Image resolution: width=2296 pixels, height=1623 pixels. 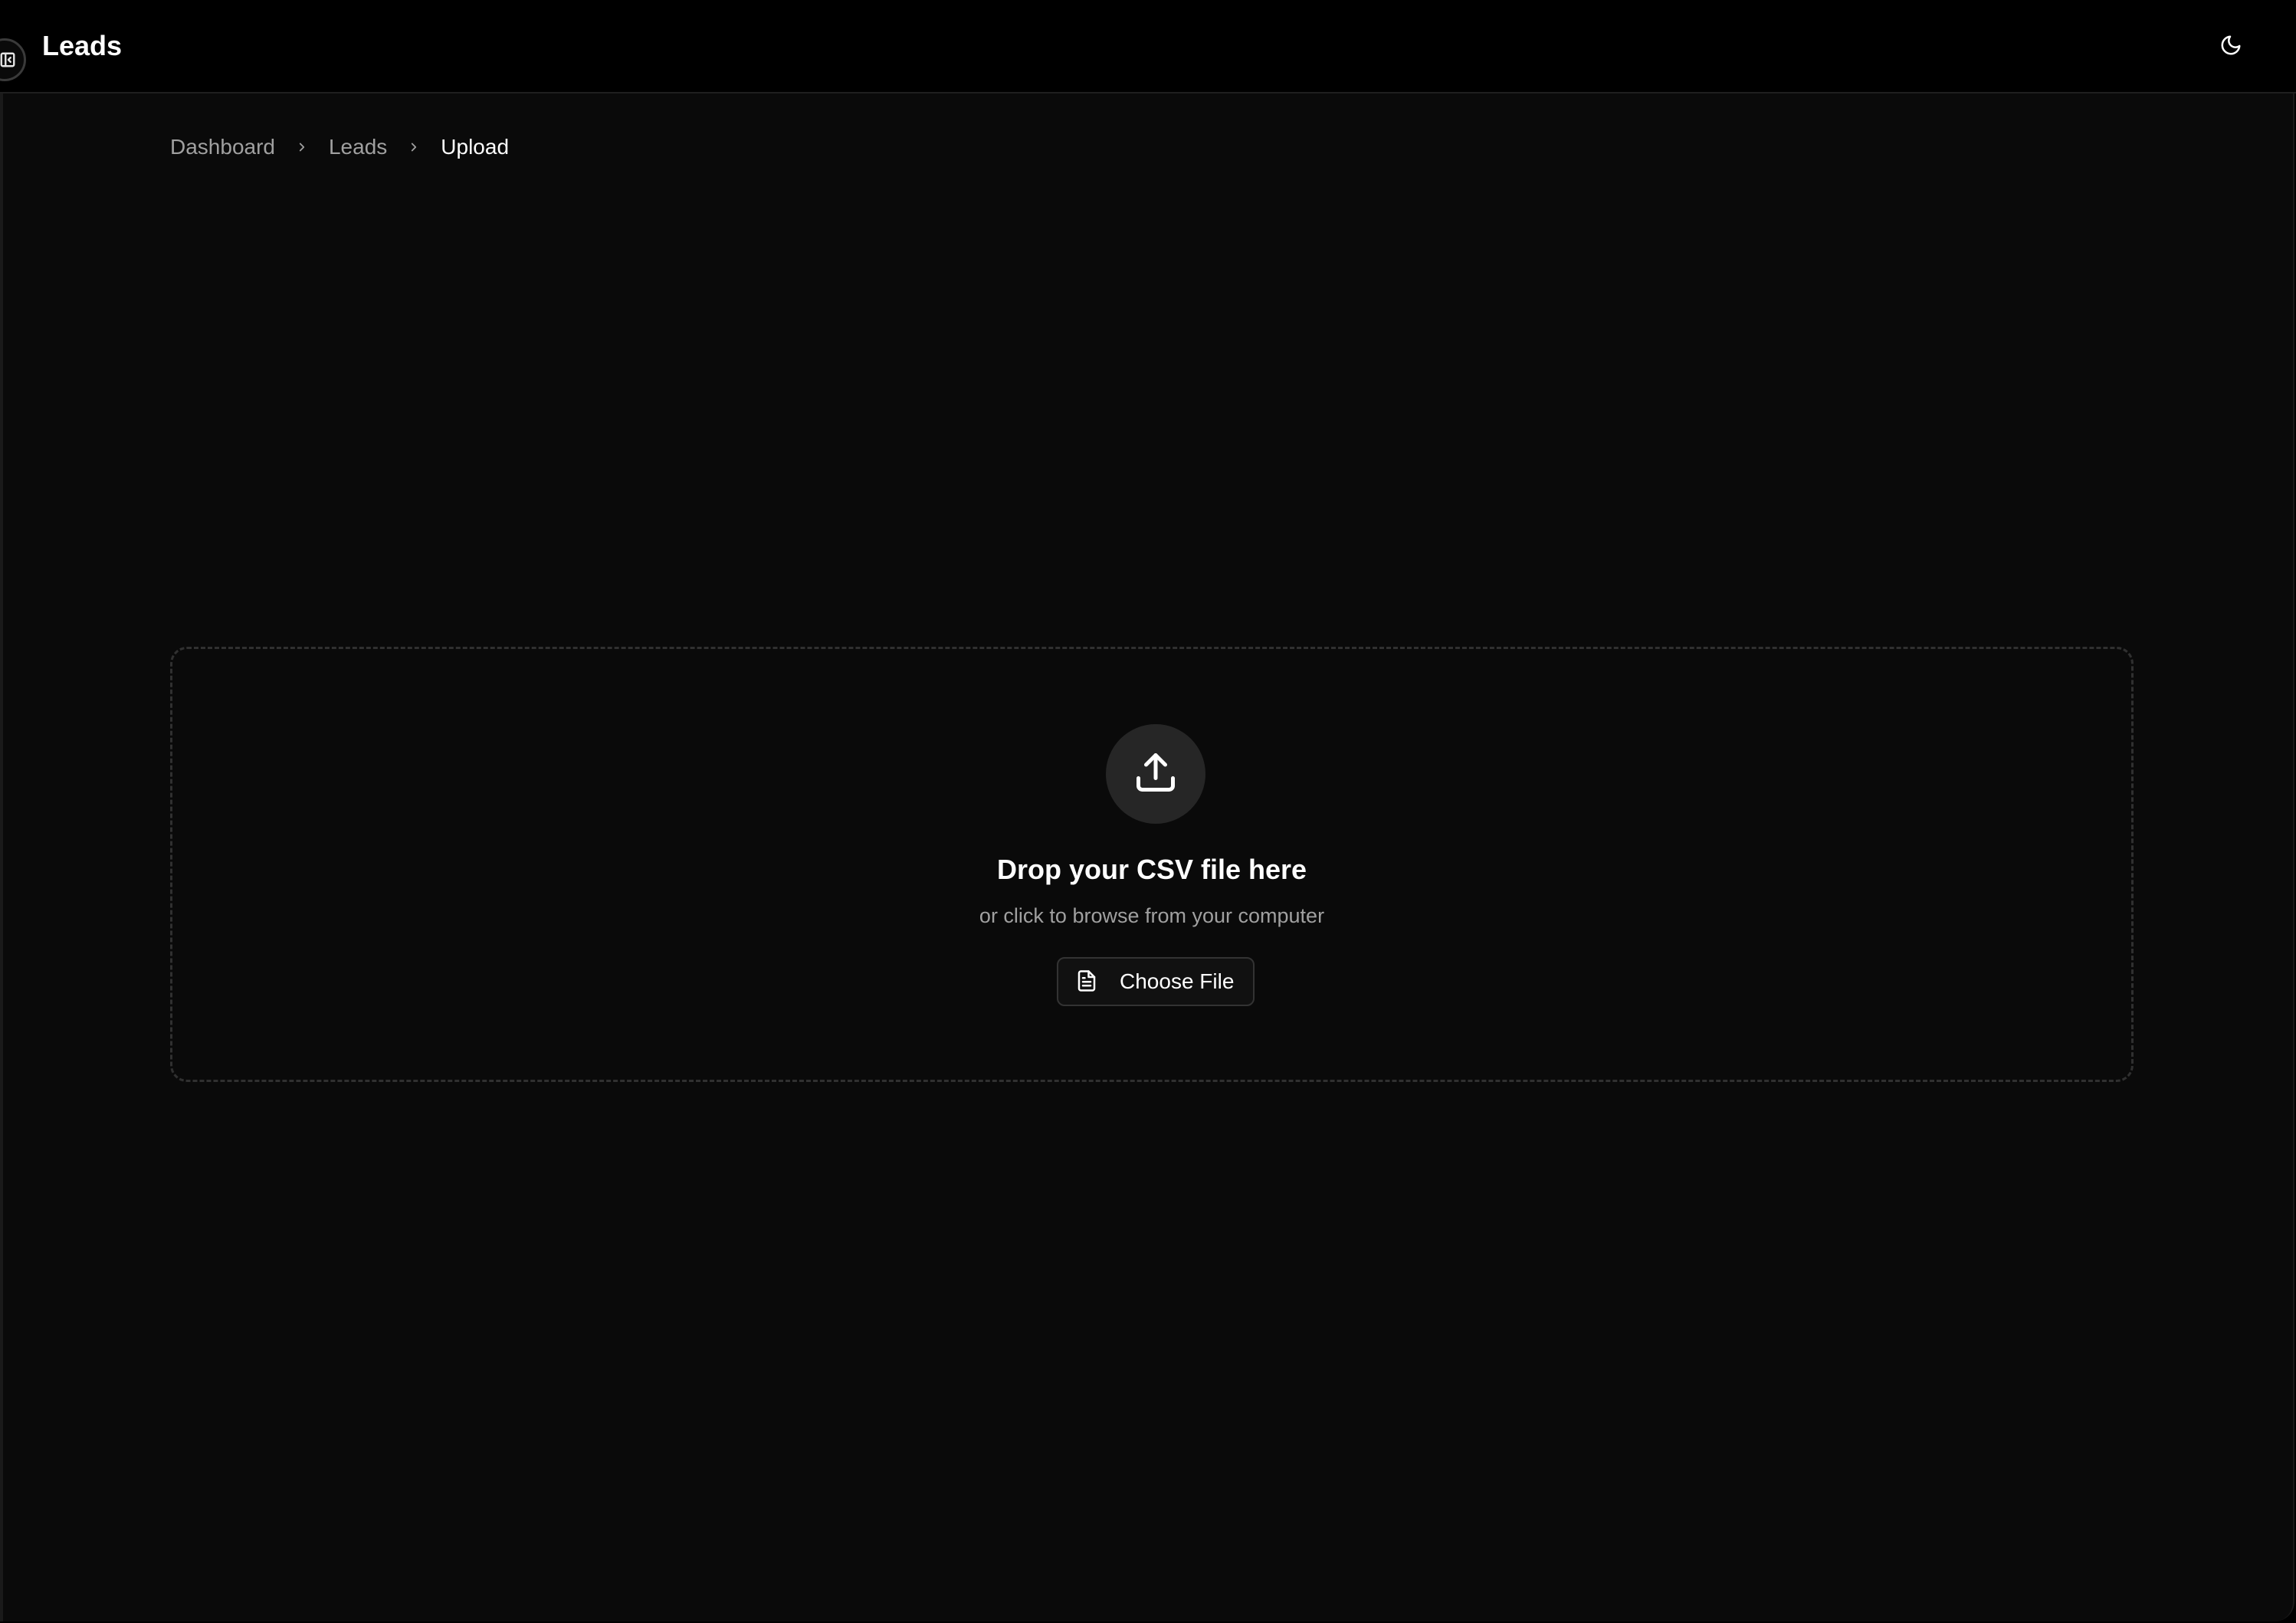 I want to click on panel-left-close-icon, so click(x=8, y=60).